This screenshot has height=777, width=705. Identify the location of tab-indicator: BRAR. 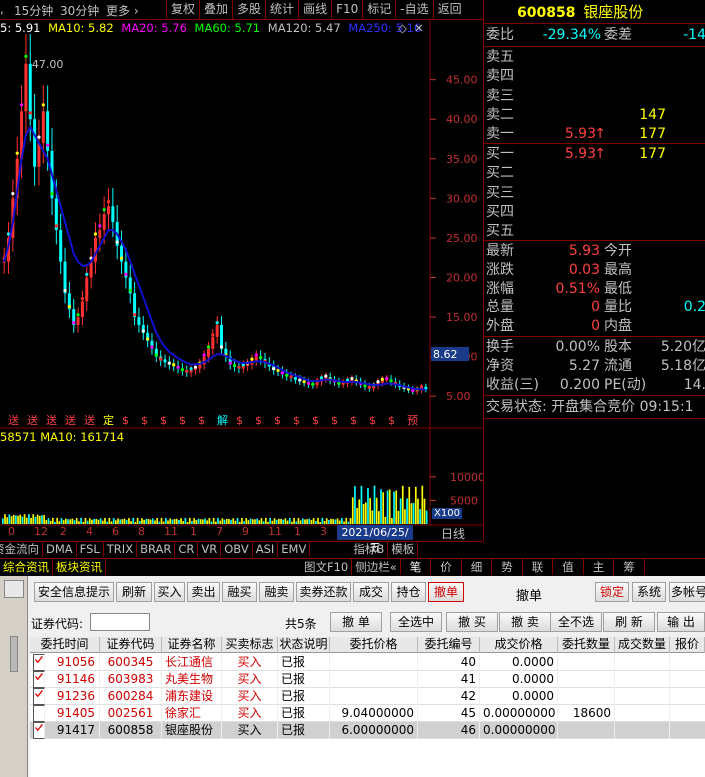
(156, 549).